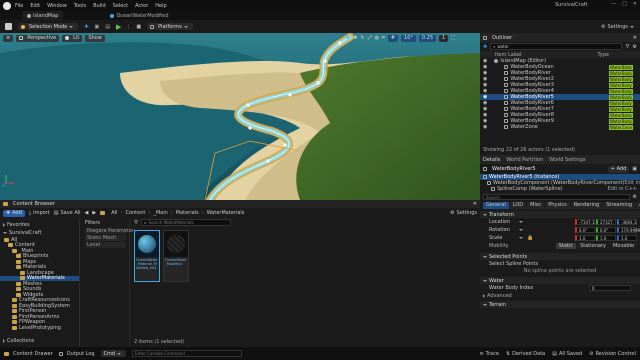 This screenshot has height=360, width=640. Describe the element at coordinates (530, 238) in the screenshot. I see `lock-icon: 🔒` at that location.